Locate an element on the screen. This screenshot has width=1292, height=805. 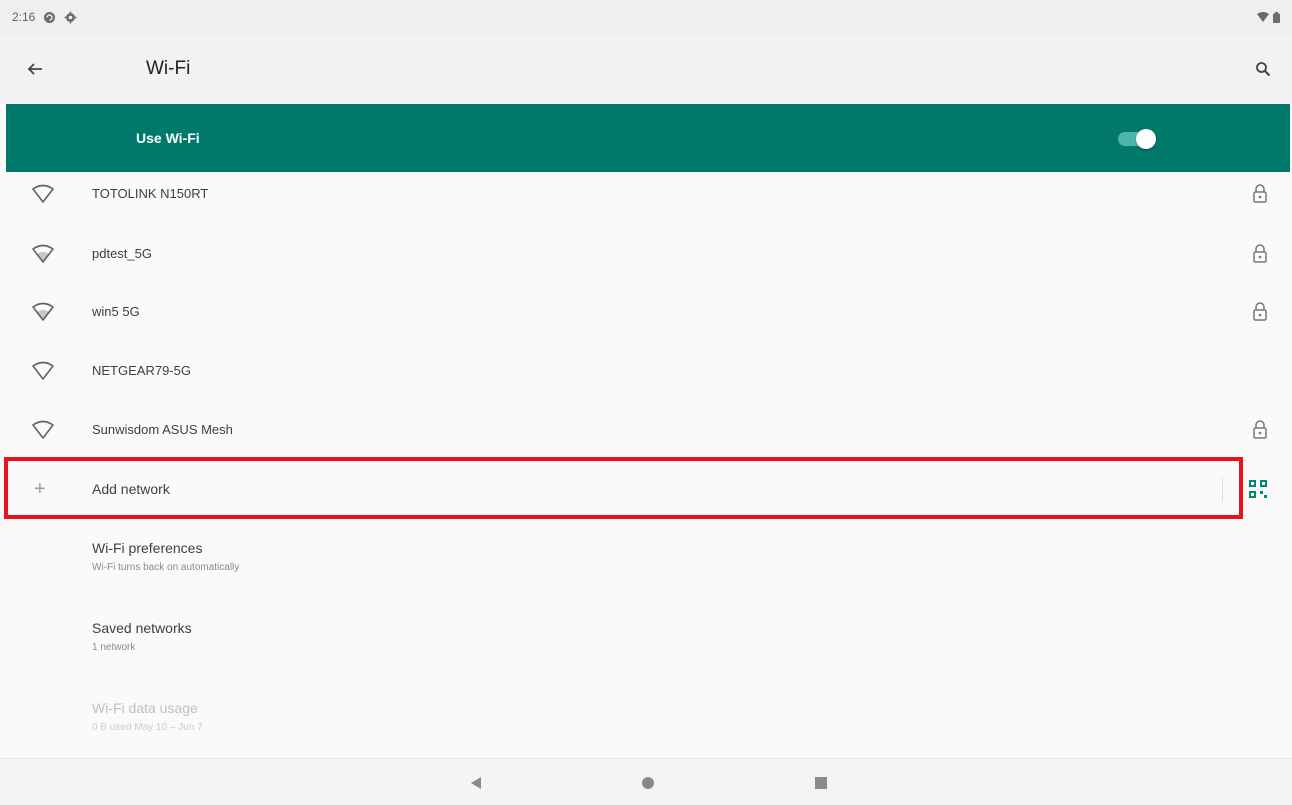
nav-recents-icon is located at coordinates (821, 783).